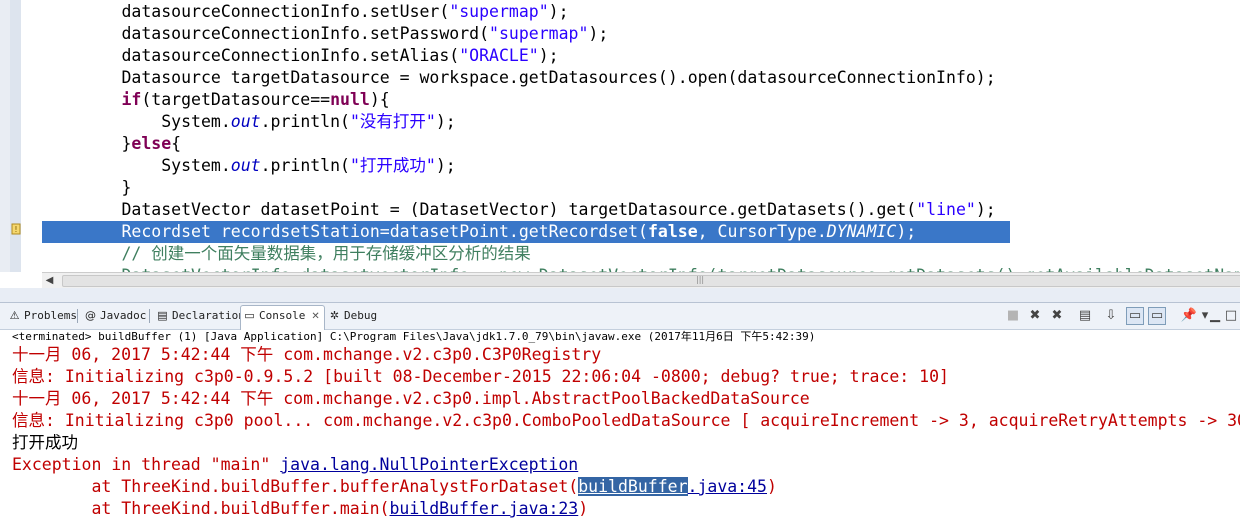 This screenshot has width=1240, height=529. What do you see at coordinates (162, 315) in the screenshot?
I see `declaration-icon: ▤` at bounding box center [162, 315].